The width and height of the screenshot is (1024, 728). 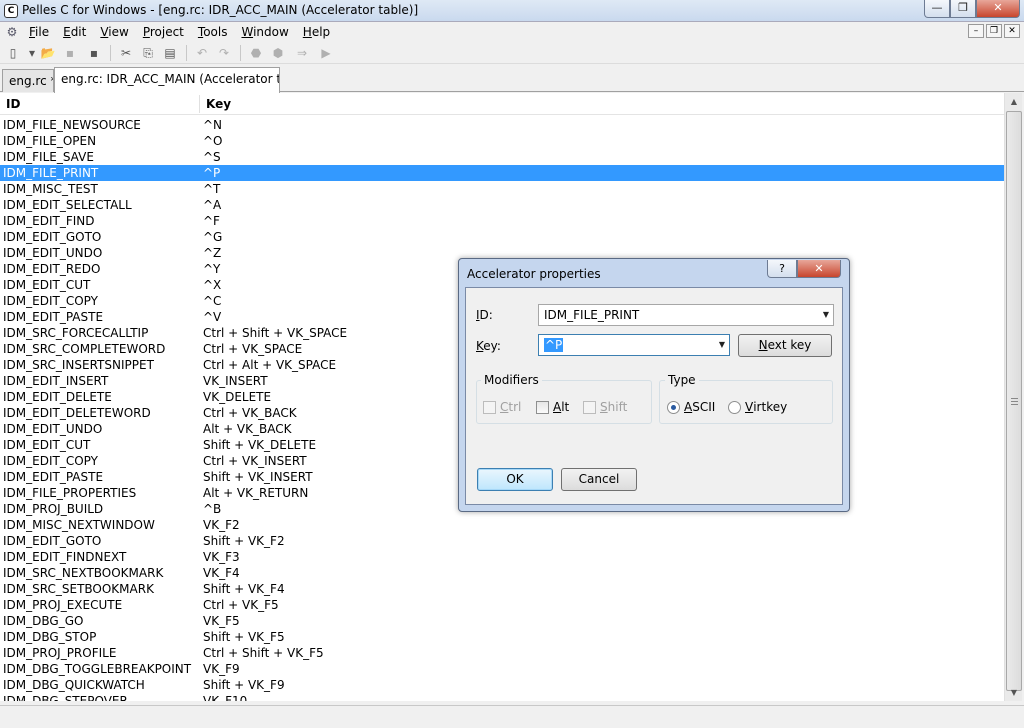 What do you see at coordinates (241, 605) in the screenshot?
I see `row-key: Ctrl + VK_F5` at bounding box center [241, 605].